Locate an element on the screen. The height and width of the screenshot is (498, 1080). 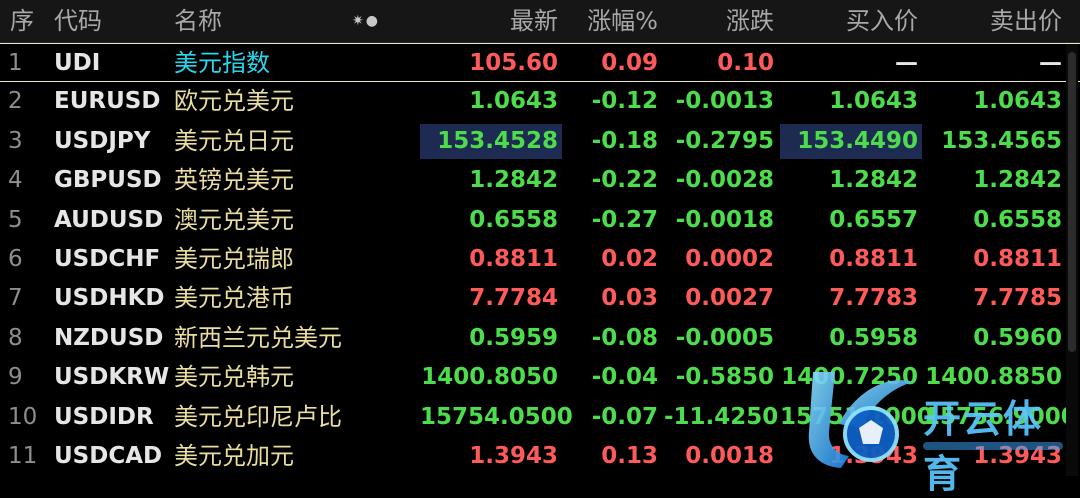
table-header: 序 代码 名称 ✷● 最新 涨幅% 涨跌 买入价 卖出价 is located at coordinates (540, 21).